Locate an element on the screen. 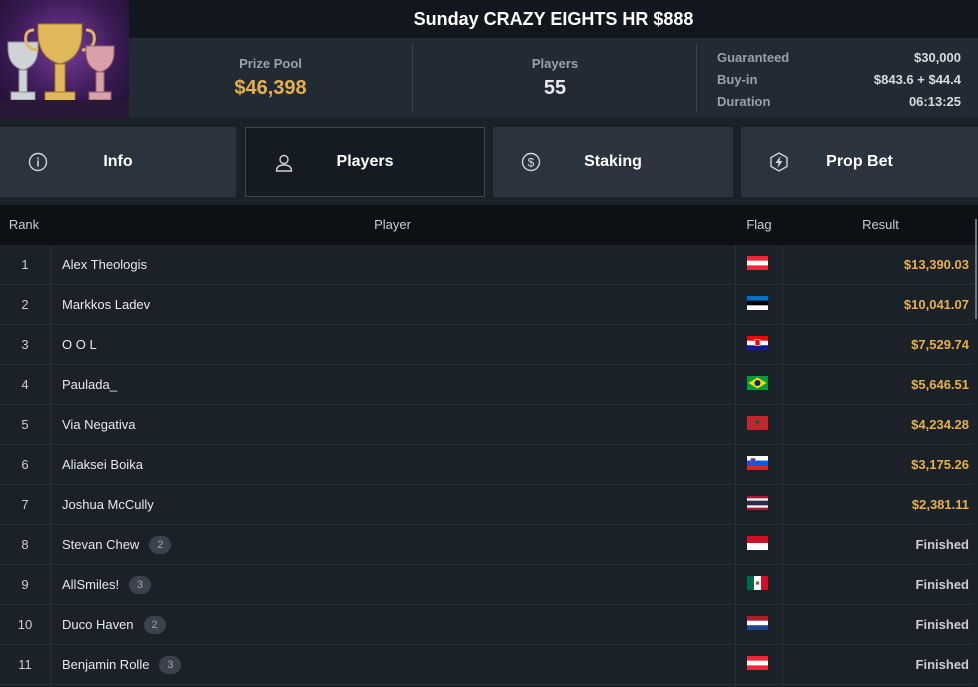 The height and width of the screenshot is (687, 978). rank-cell: 6 is located at coordinates (25, 464).